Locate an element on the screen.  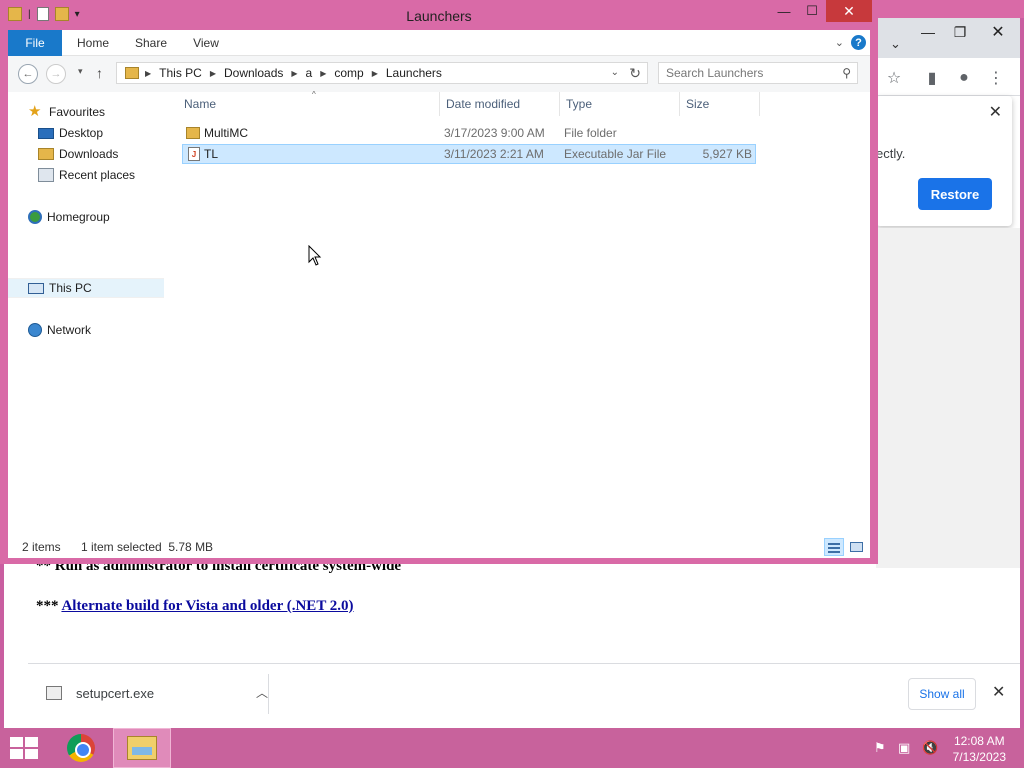
sidebar-item-desktop: Desktop is located at coordinates (101, 133).